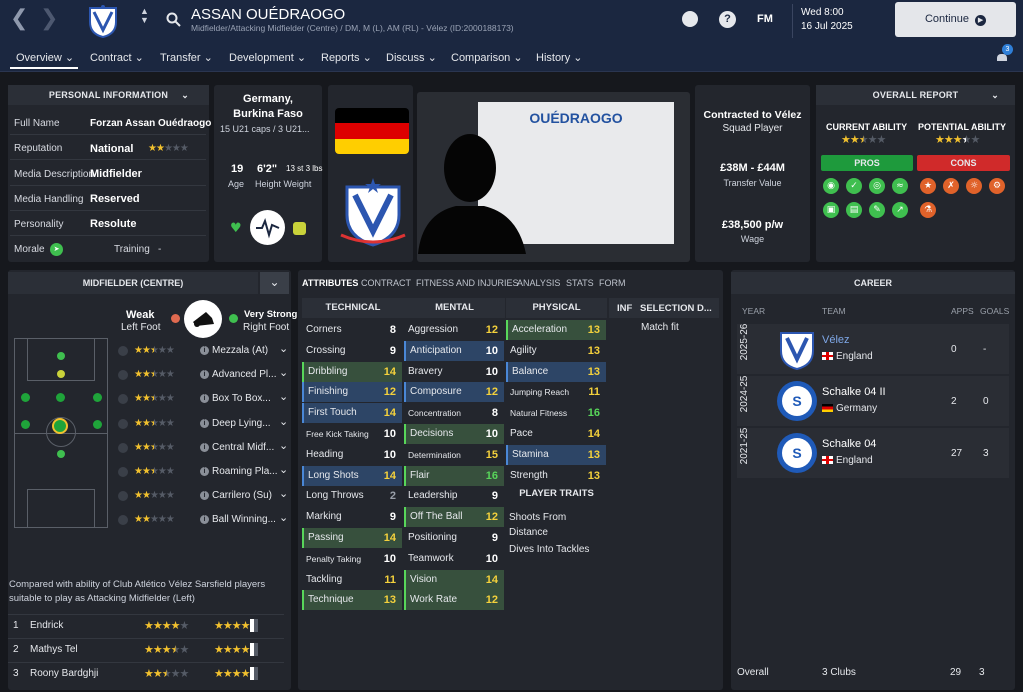  What do you see at coordinates (61, 454) in the screenshot?
I see `pitch-position-dm` at bounding box center [61, 454].